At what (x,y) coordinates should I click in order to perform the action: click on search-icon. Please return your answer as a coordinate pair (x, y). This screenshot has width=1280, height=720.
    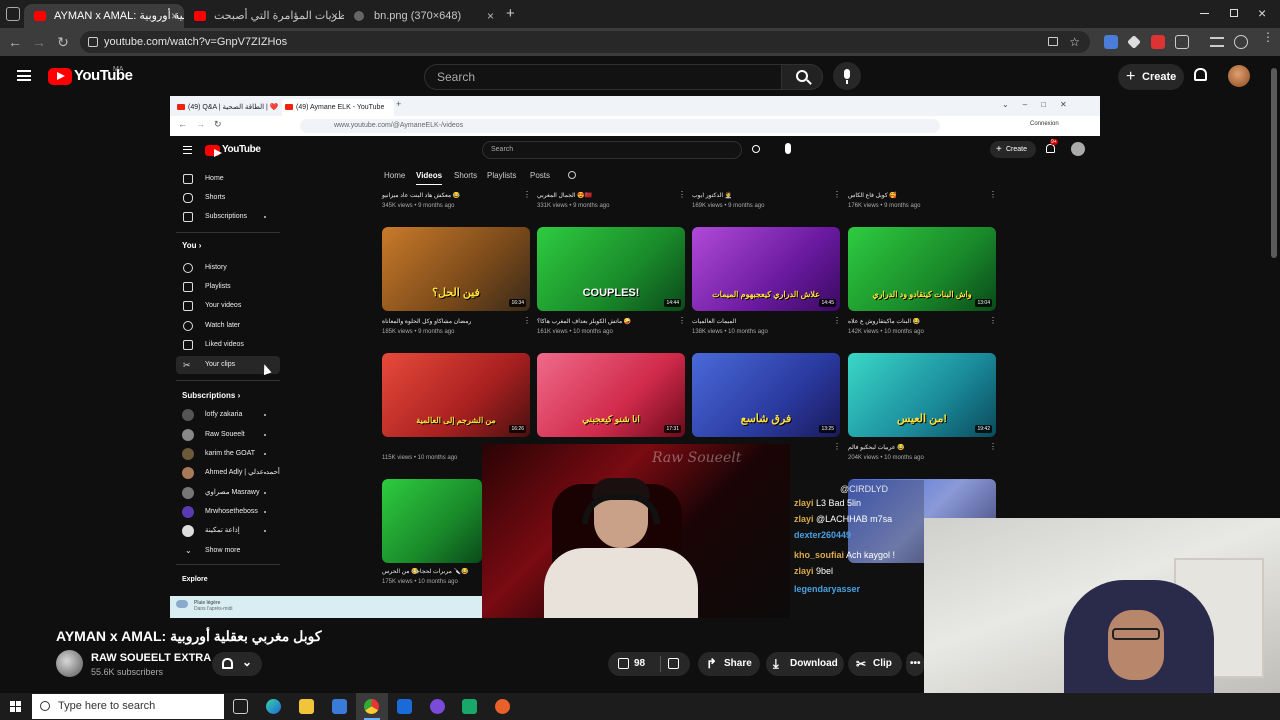
    Looking at the image, I should click on (45, 706).